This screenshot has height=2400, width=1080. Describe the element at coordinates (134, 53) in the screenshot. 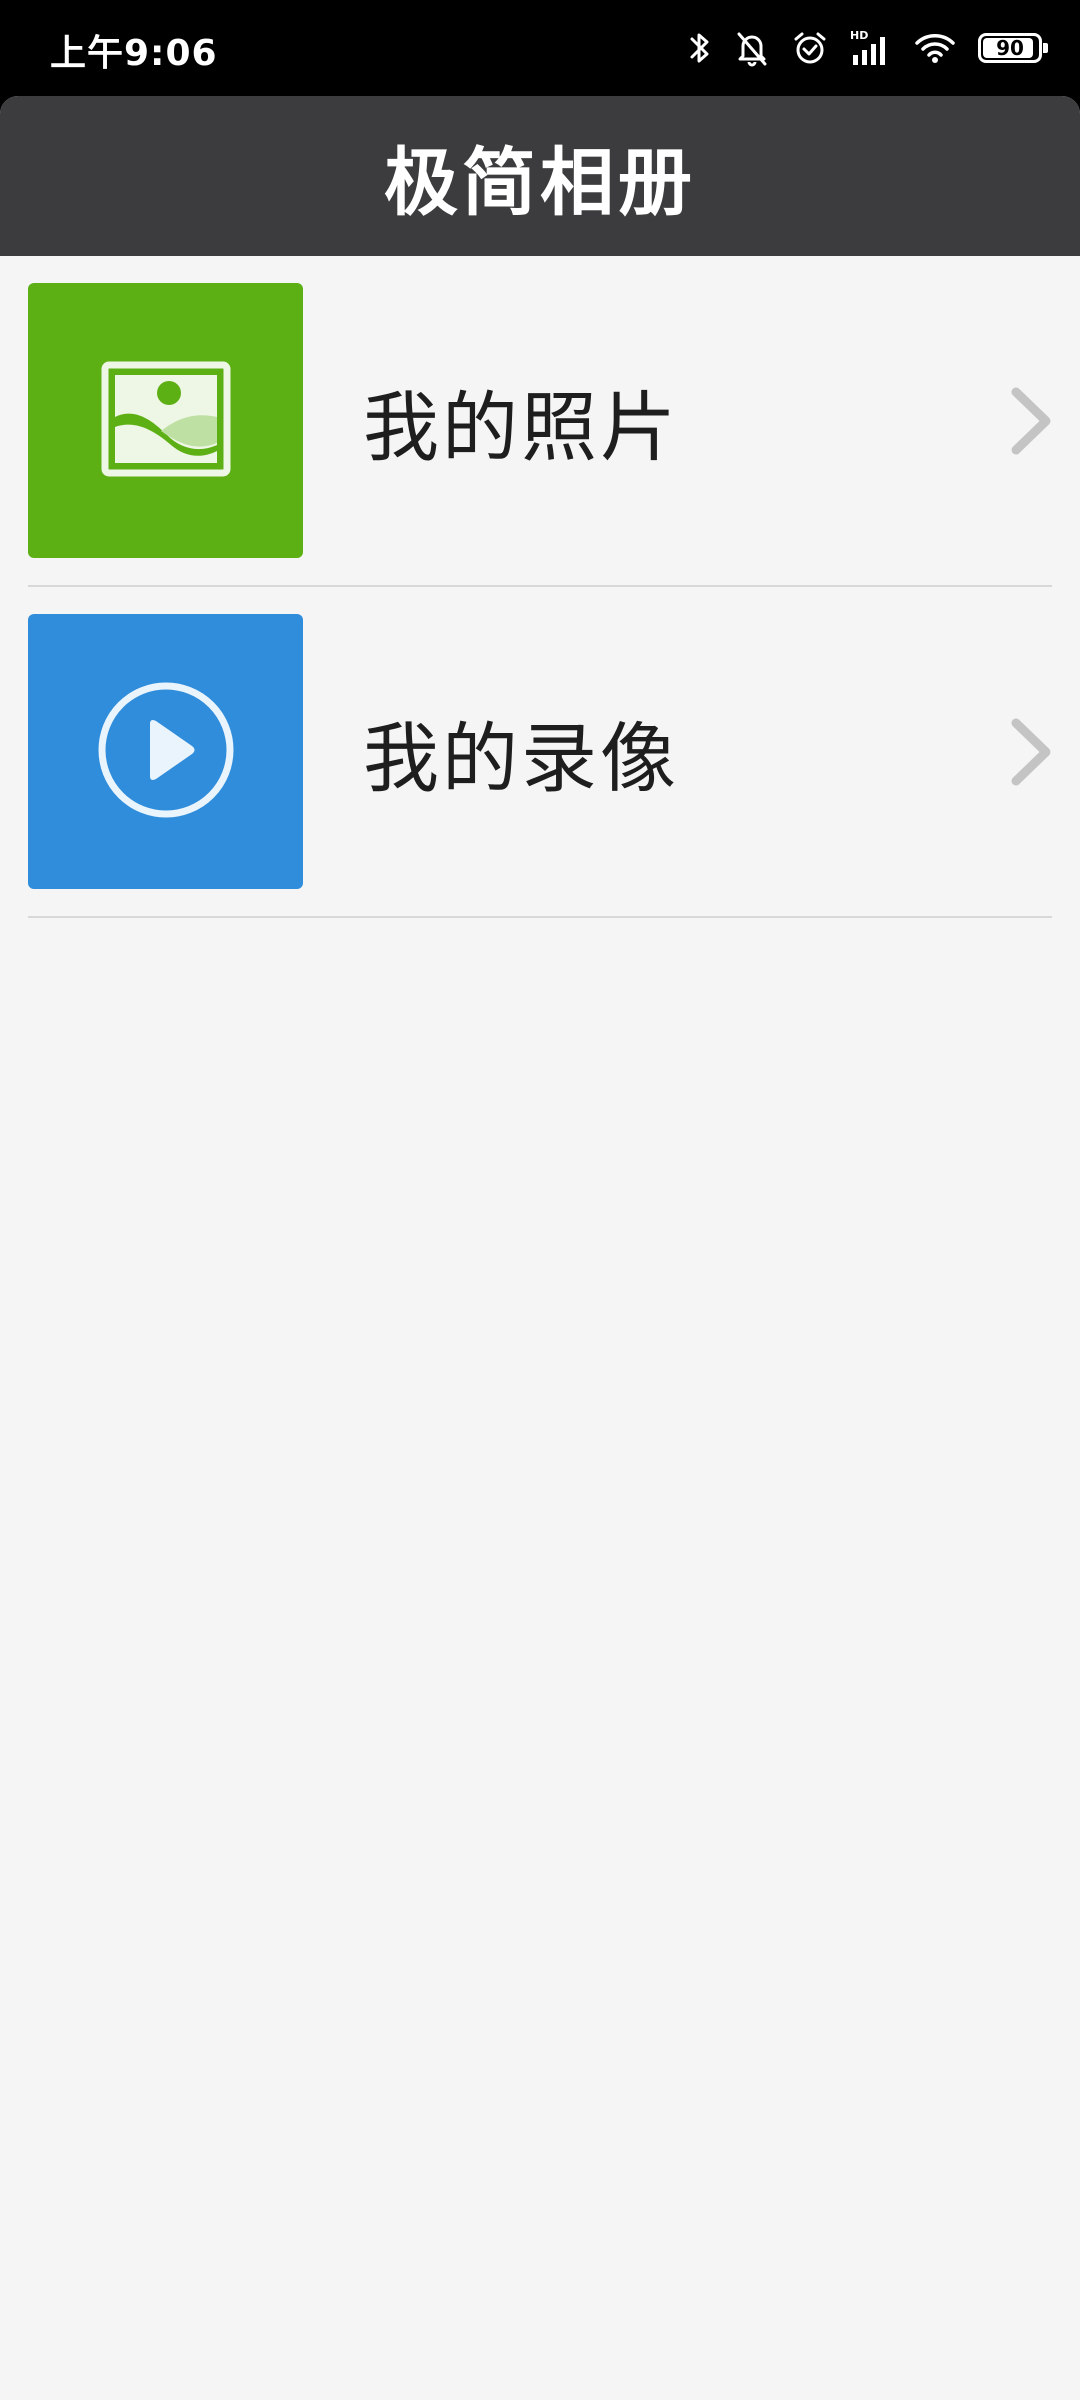

I see `status-time: 上午9:06` at that location.